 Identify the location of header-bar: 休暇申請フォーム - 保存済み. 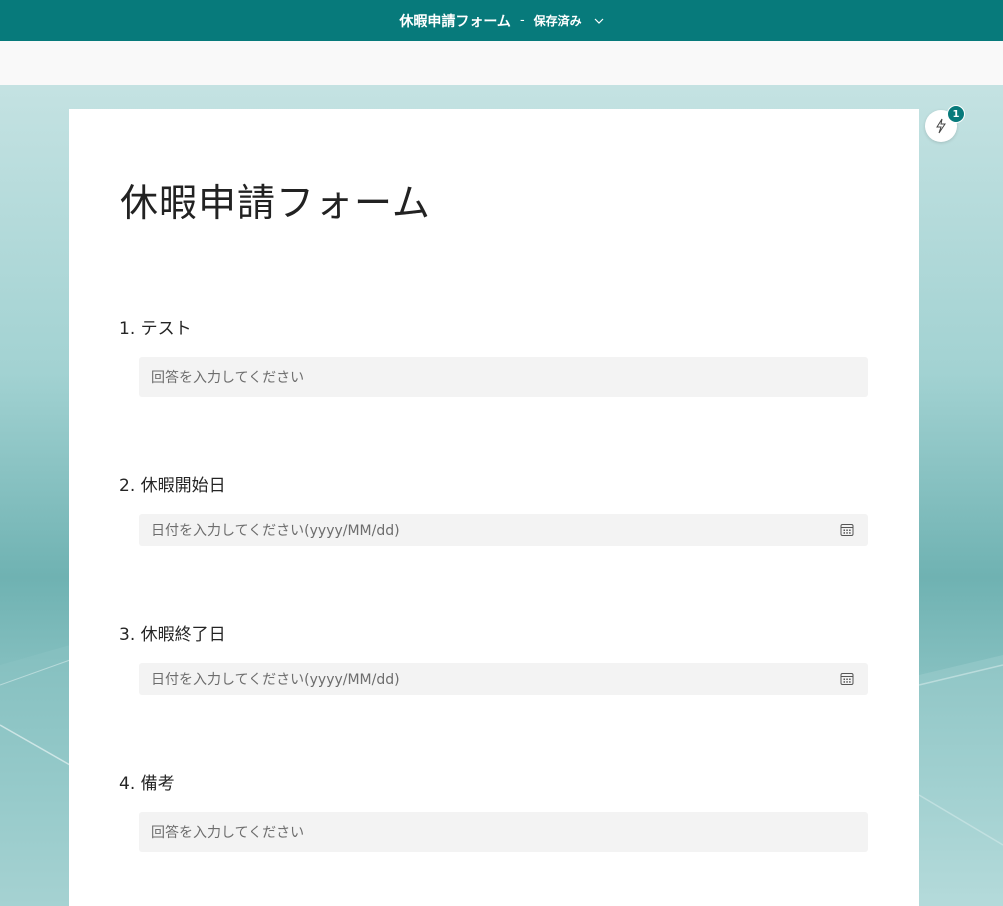
(501, 20).